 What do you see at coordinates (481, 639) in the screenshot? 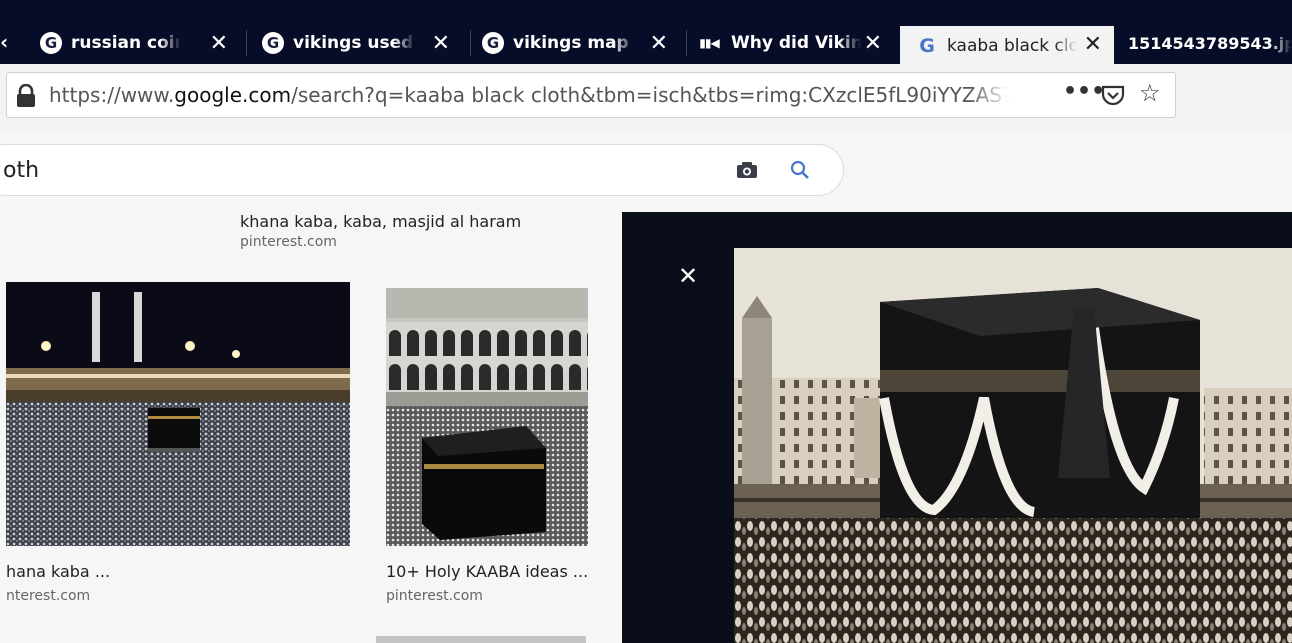
I see `next-row-thumbnail-edge` at bounding box center [481, 639].